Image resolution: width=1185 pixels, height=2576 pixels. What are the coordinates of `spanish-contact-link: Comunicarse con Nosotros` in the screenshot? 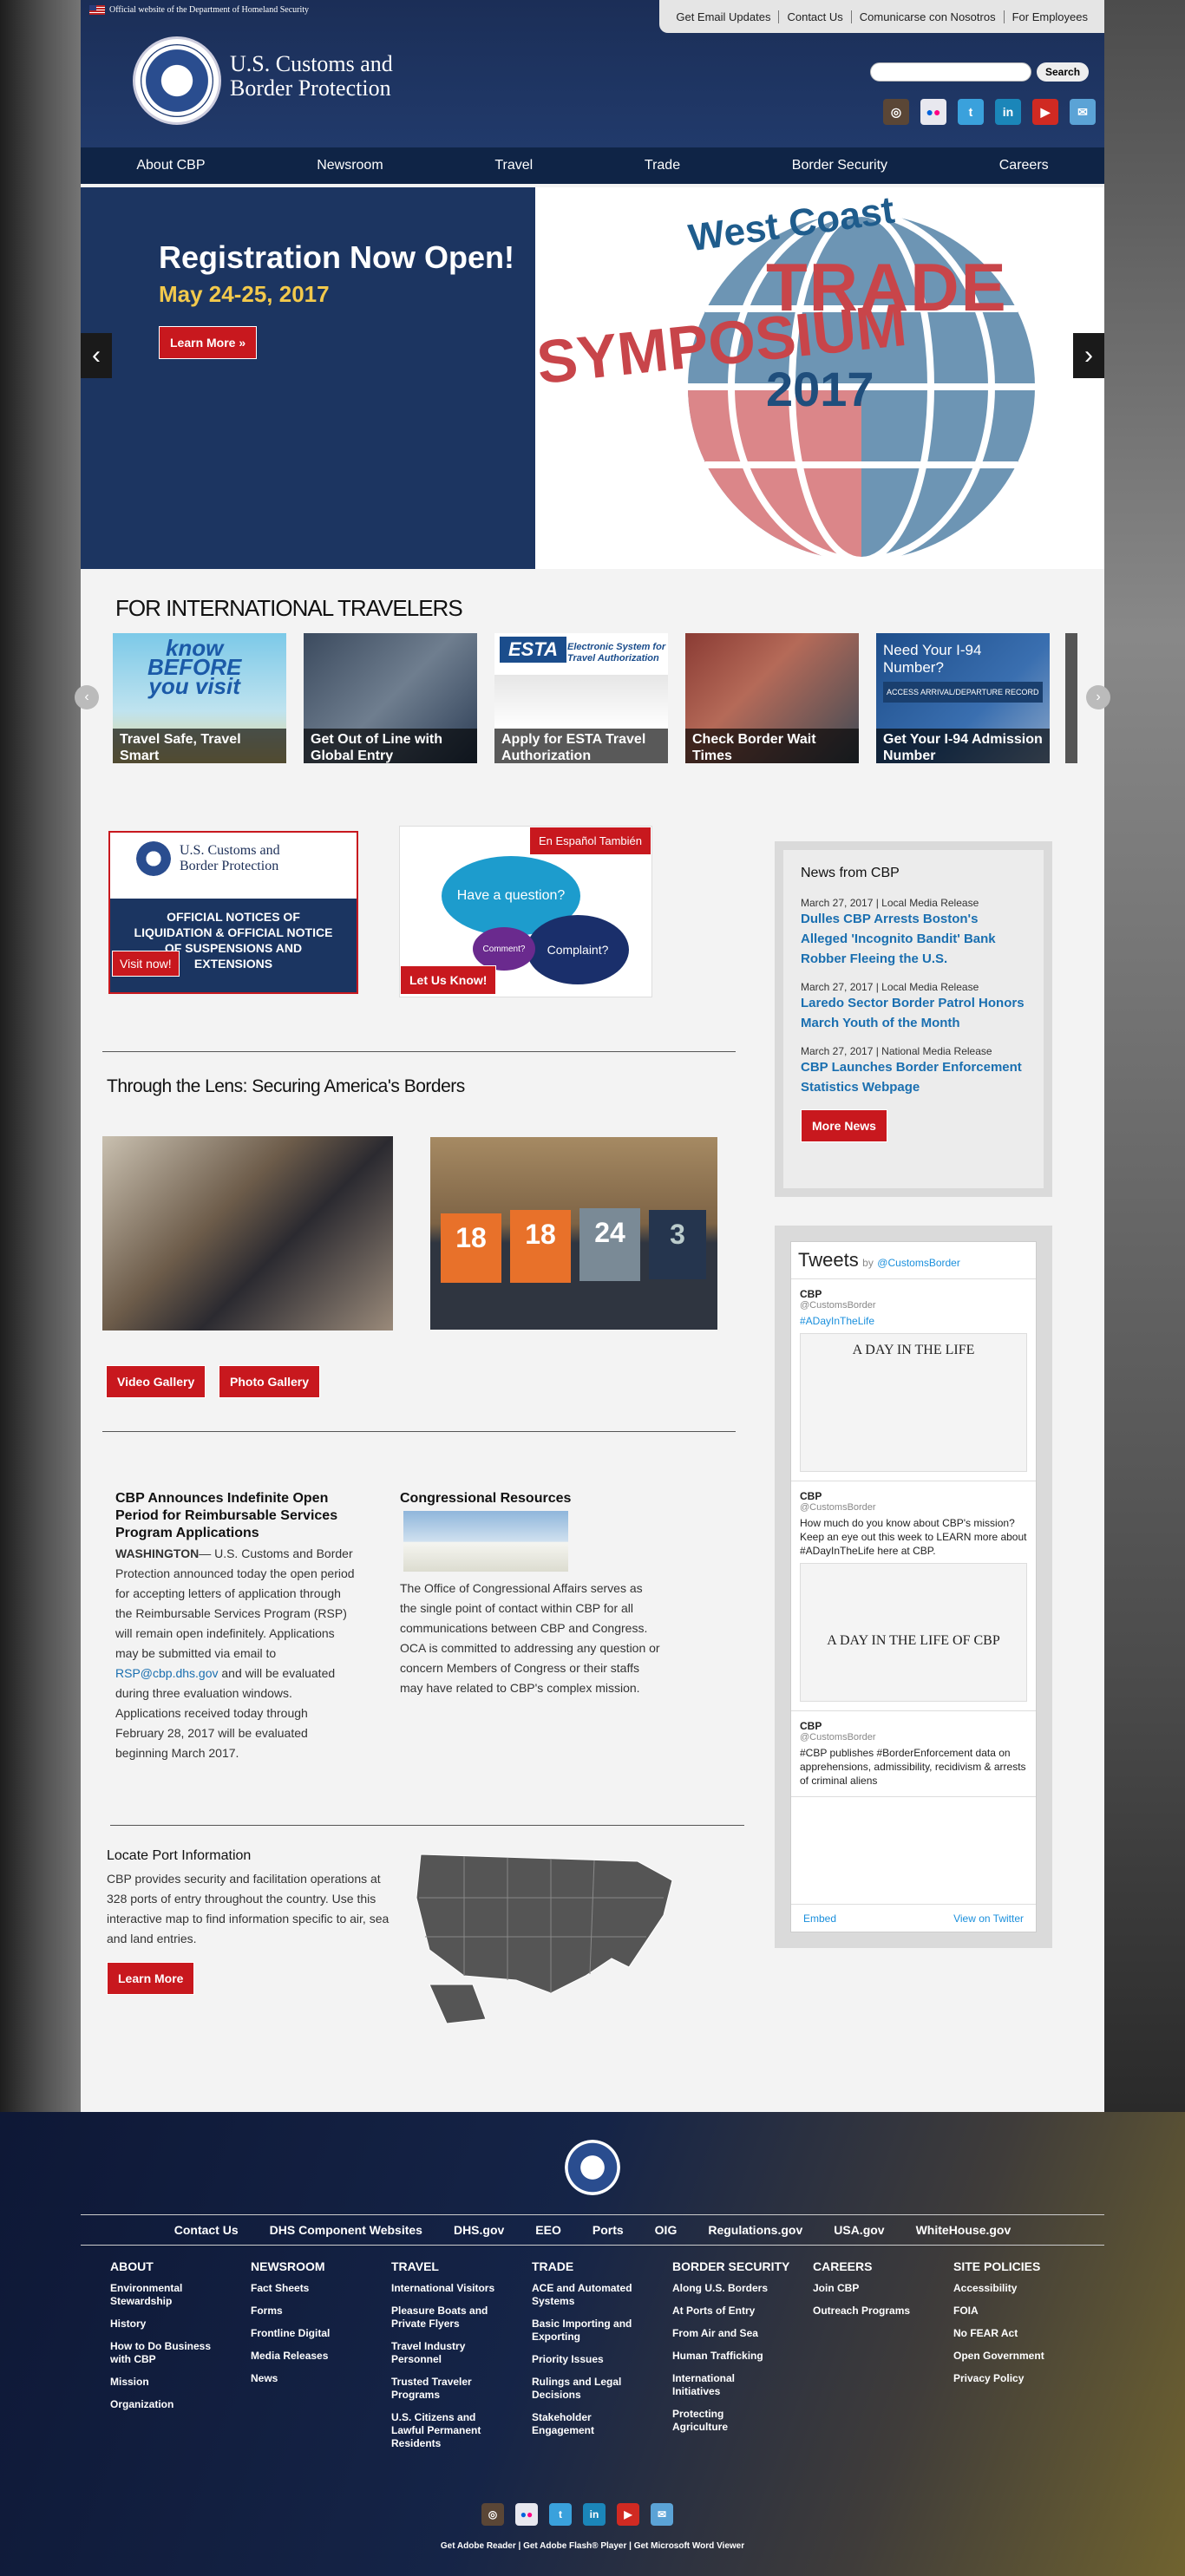 It's located at (927, 16).